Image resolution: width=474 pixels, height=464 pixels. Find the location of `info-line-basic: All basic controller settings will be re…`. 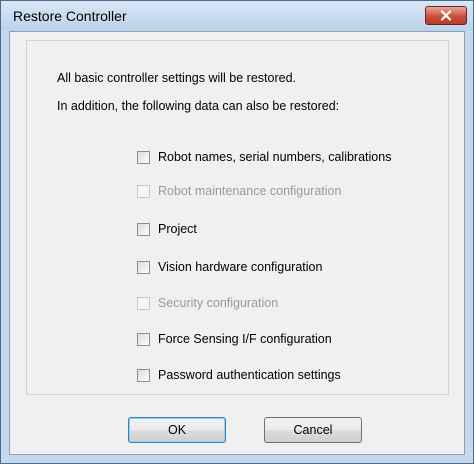

info-line-basic: All basic controller settings will be re… is located at coordinates (176, 78).